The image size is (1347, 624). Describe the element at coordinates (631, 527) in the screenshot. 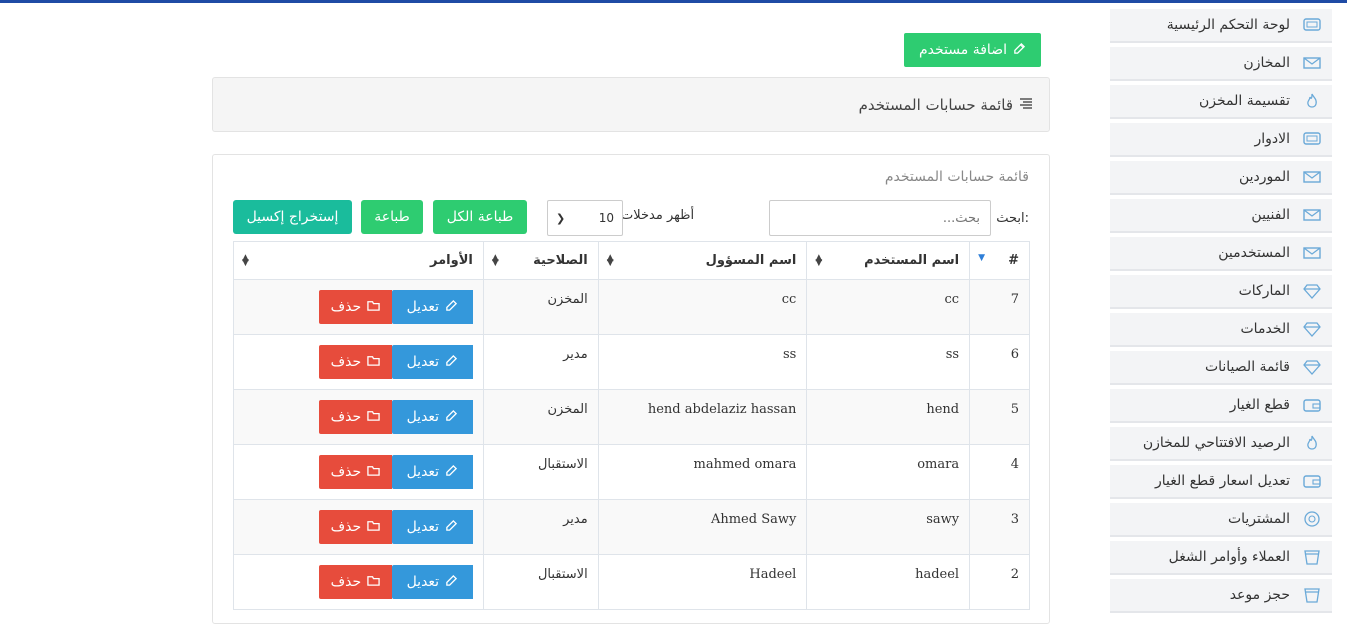

I see `table-row: 3 sawy Ahmed Sawy مدير تعديل حذف` at that location.